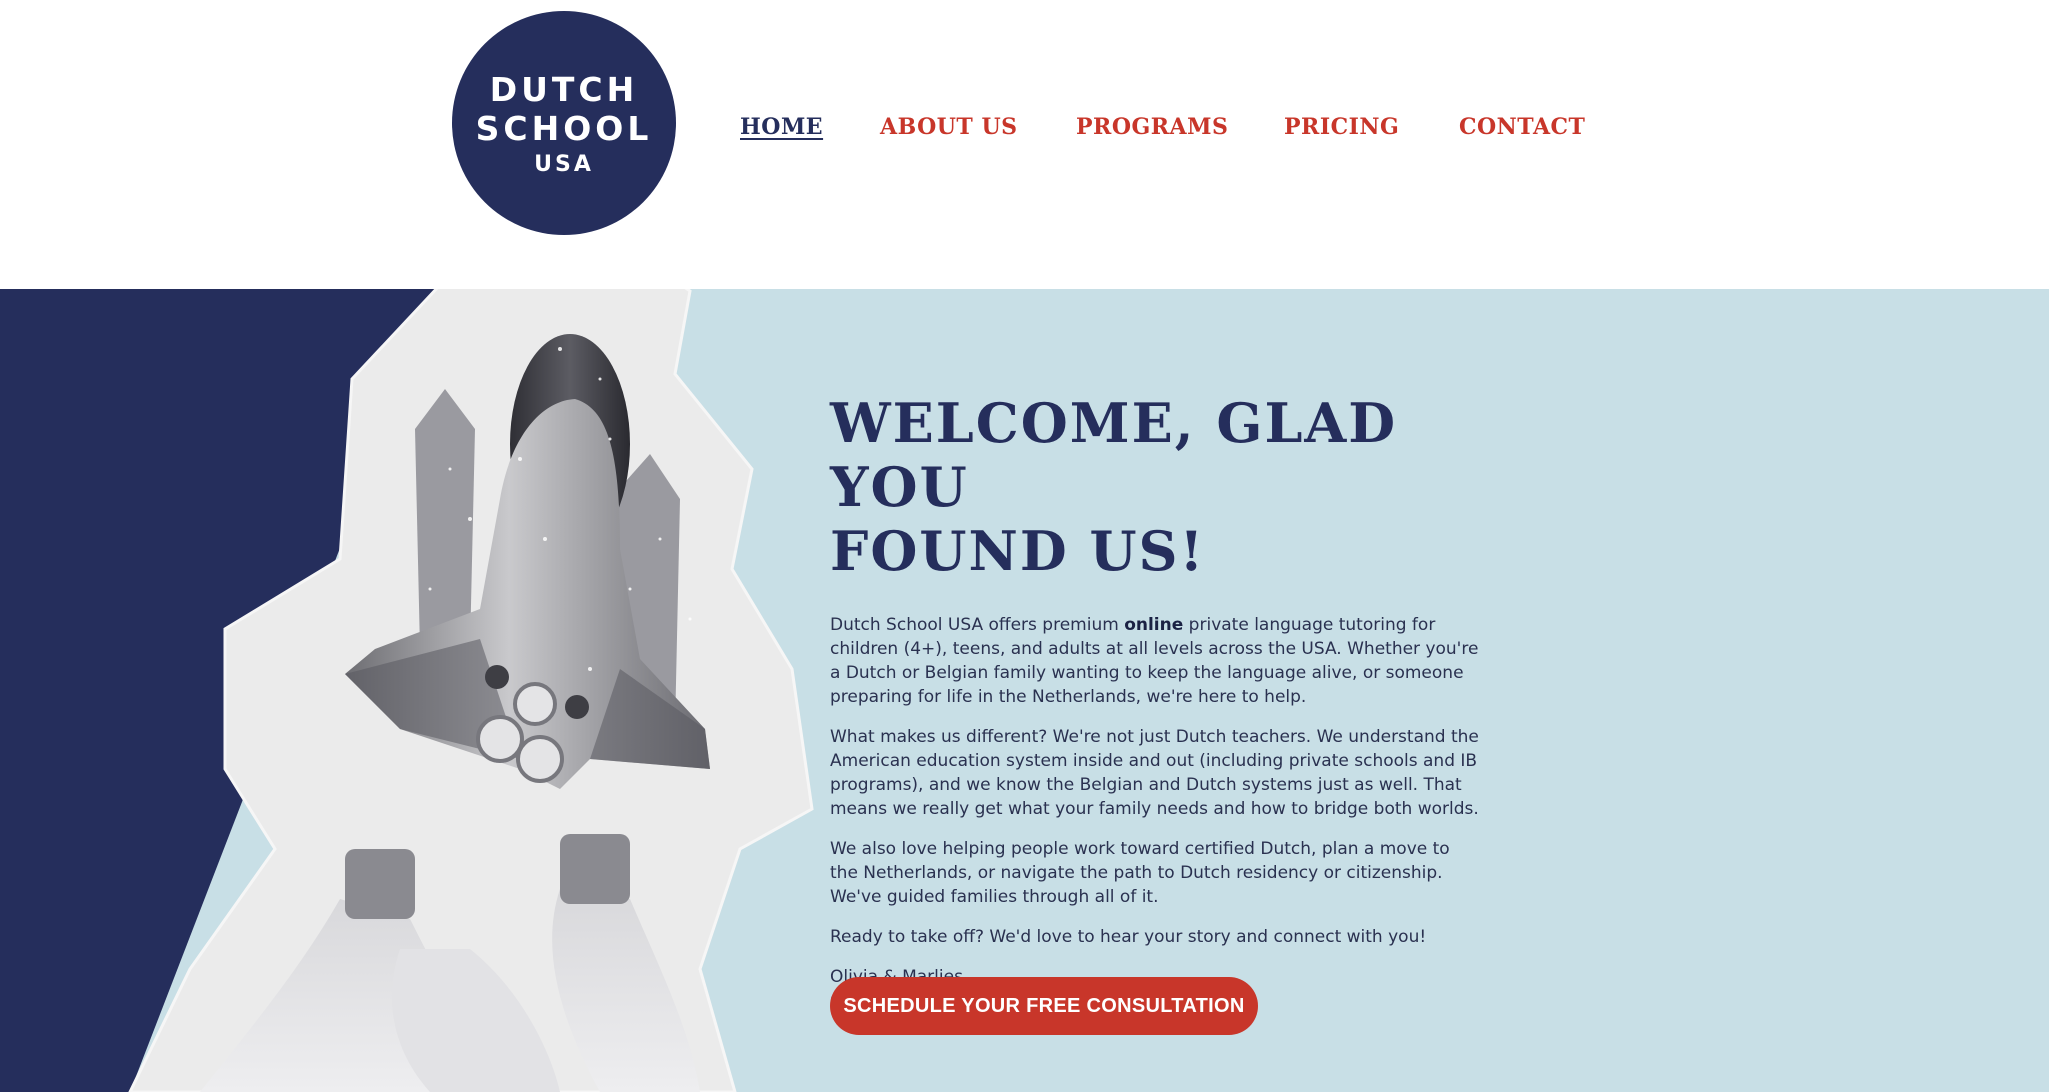 The image size is (2049, 1092). I want to click on nav-contact: CONTACT, so click(1522, 127).